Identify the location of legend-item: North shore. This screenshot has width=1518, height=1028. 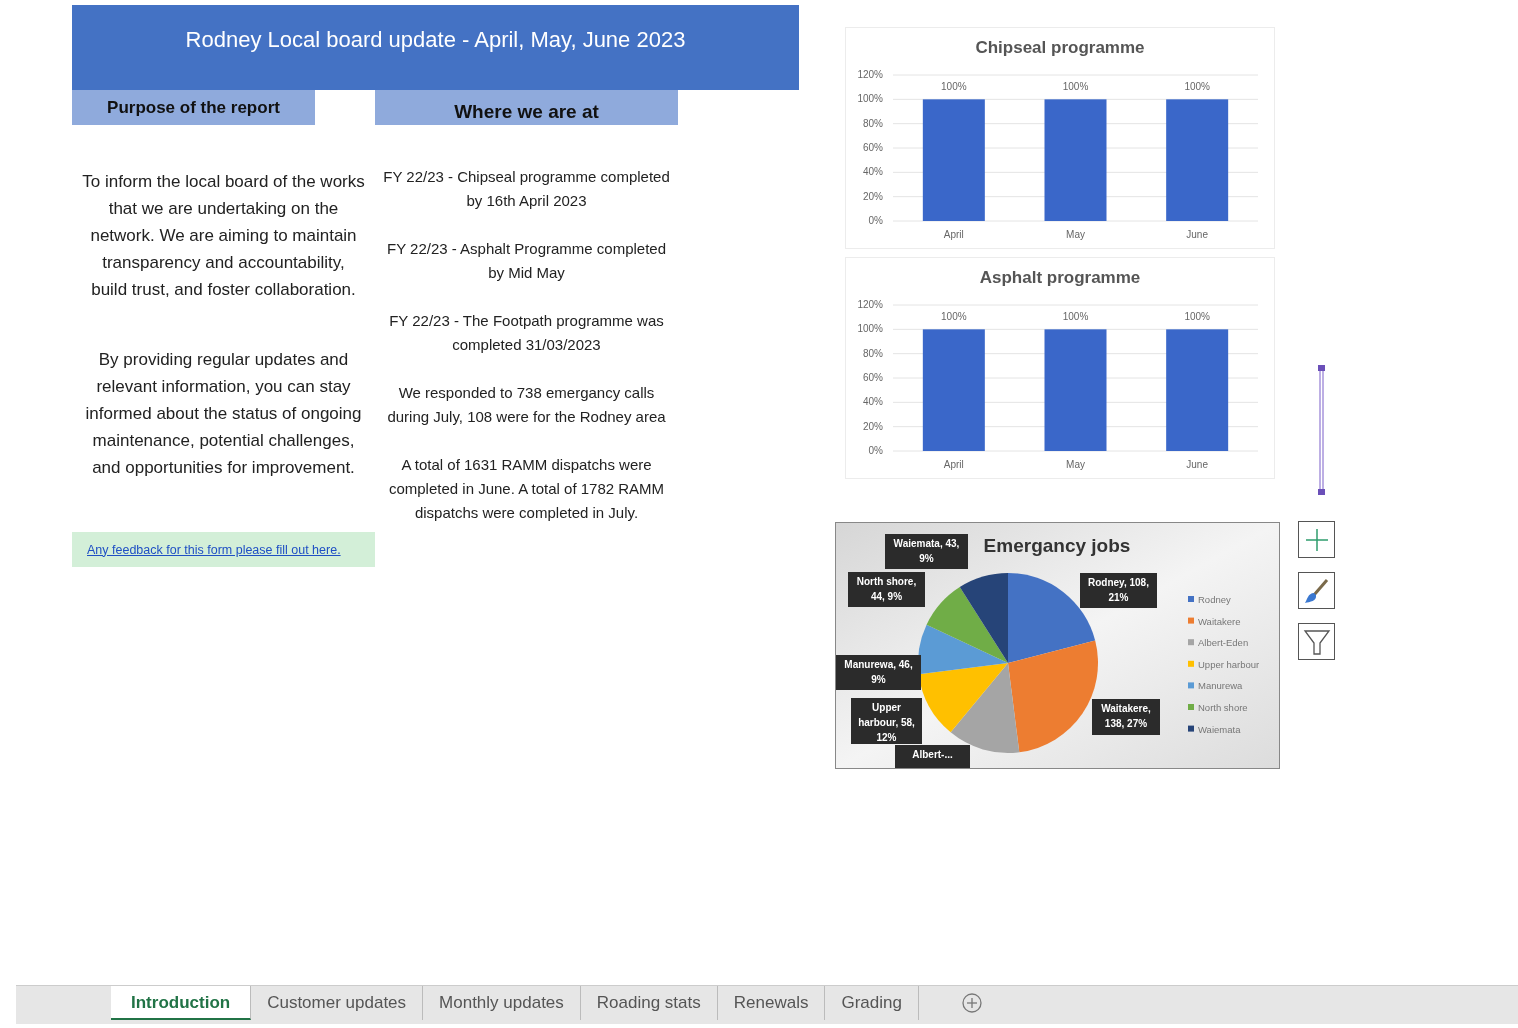
(1218, 707).